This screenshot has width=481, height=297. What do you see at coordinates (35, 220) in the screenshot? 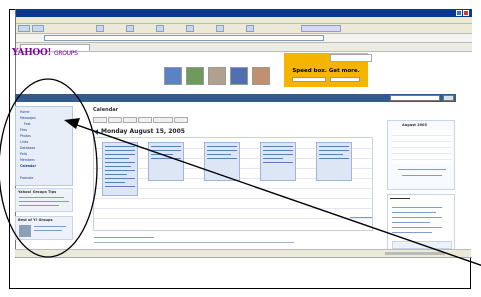
I see `best-of-title: Best of Y! Groups` at bounding box center [35, 220].